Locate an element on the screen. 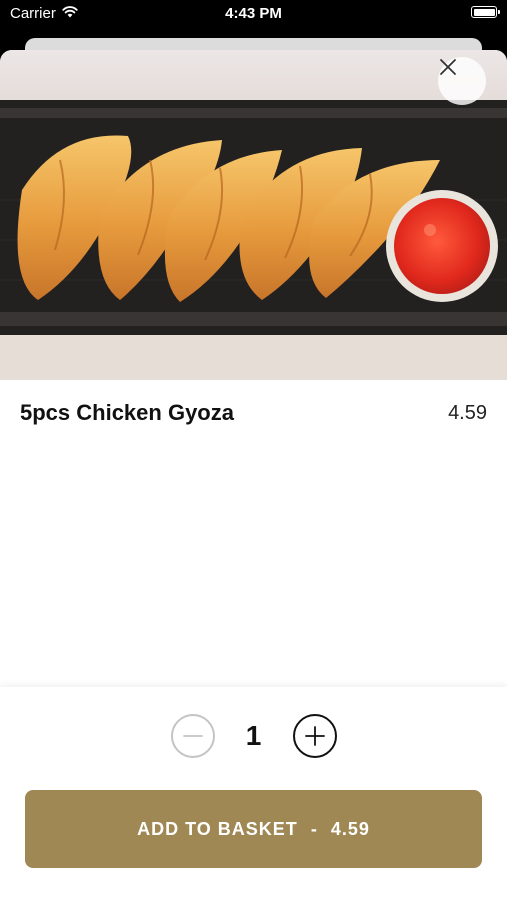 Image resolution: width=507 pixels, height=900 pixels. status-time: 4:43 PM is located at coordinates (253, 13).